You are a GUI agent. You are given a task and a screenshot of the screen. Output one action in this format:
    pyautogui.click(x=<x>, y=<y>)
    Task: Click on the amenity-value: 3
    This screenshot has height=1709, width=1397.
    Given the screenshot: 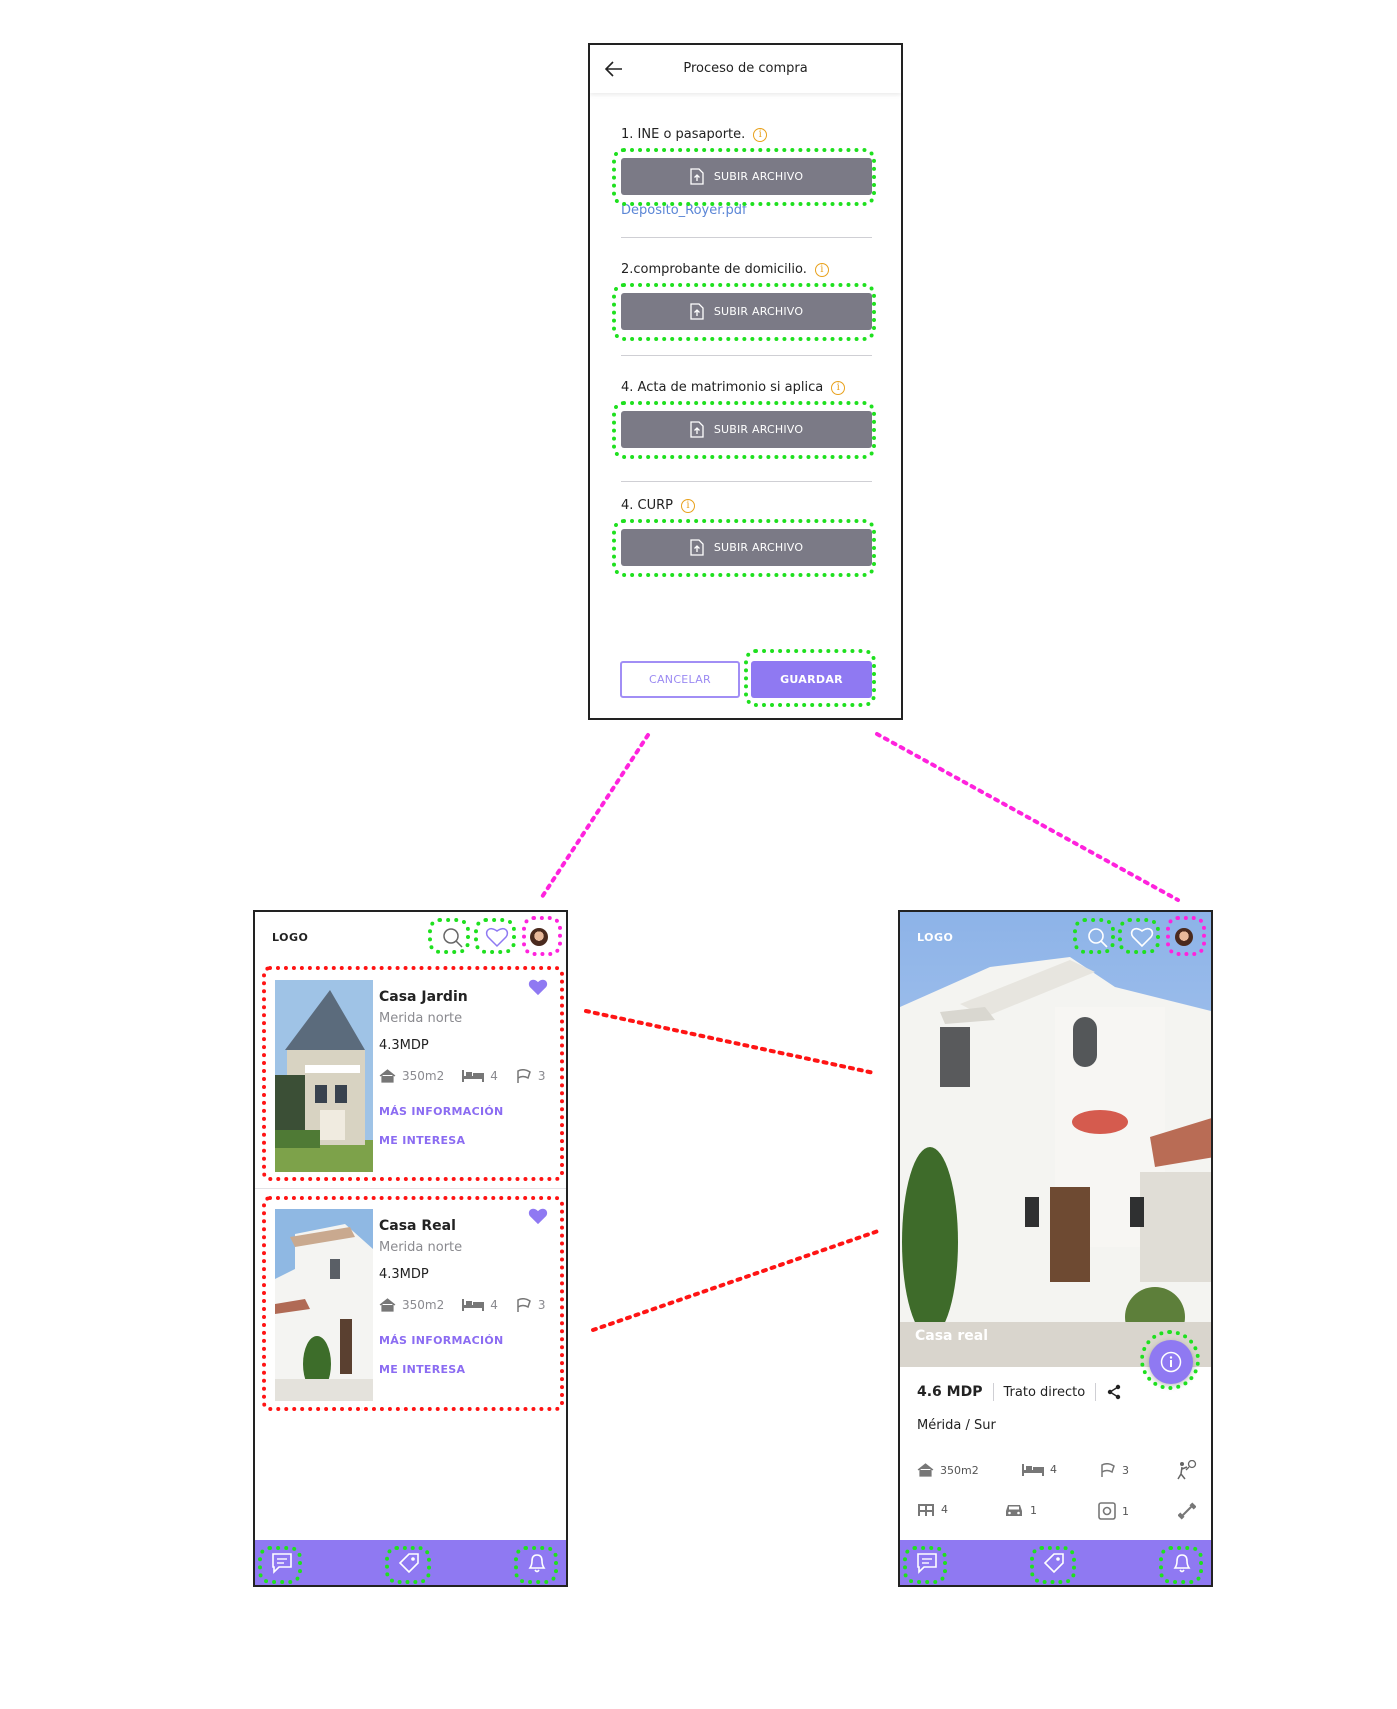 What is the action you would take?
    pyautogui.click(x=1125, y=1470)
    